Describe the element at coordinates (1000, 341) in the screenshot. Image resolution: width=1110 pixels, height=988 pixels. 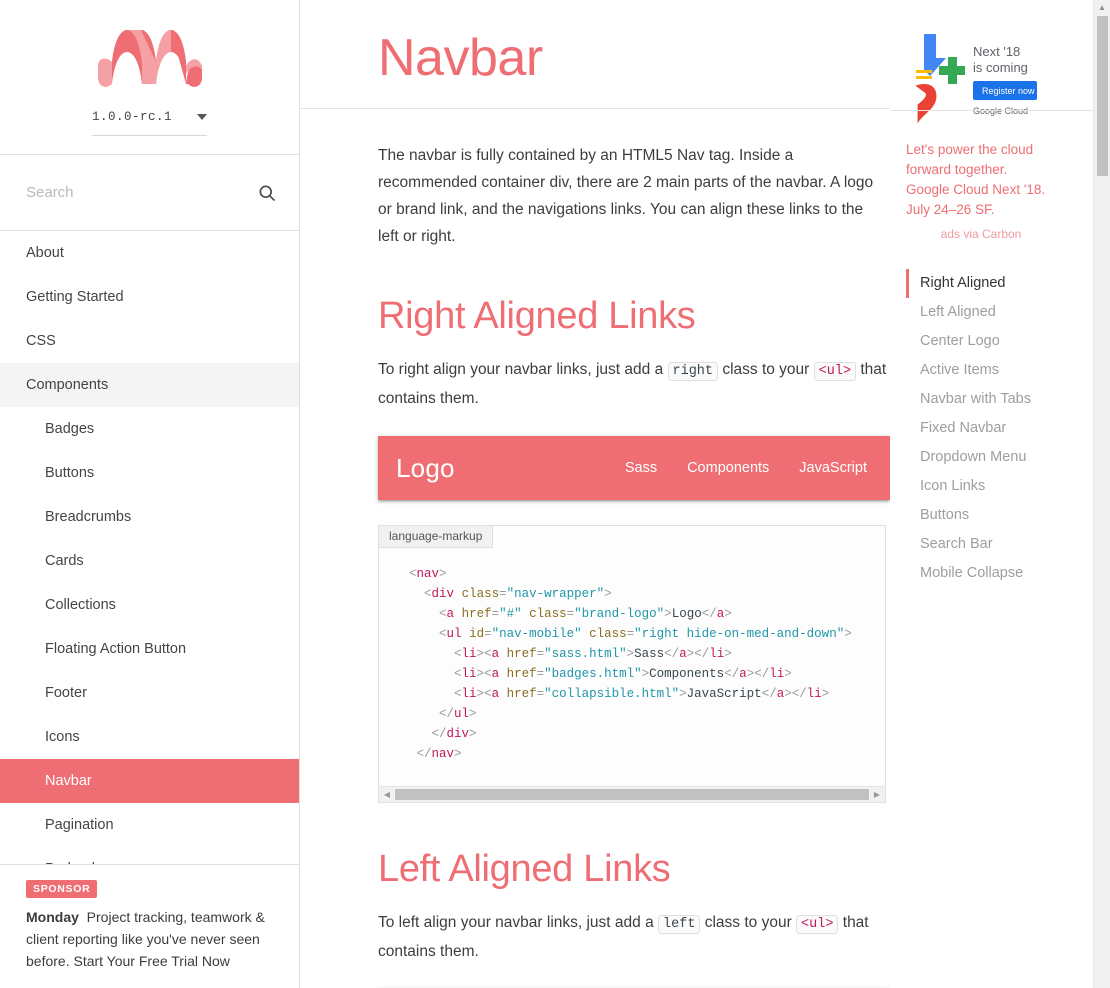
I see `toc-item-center-logo: Center Logo` at that location.